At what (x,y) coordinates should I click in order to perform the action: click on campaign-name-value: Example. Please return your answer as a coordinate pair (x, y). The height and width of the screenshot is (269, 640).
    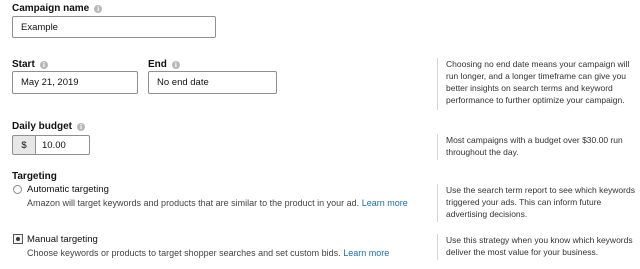
    Looking at the image, I should click on (39, 27).